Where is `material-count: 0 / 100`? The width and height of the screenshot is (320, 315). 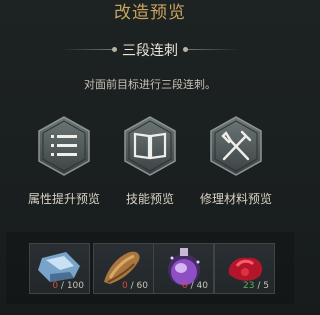
material-count: 0 / 100 is located at coordinates (68, 286).